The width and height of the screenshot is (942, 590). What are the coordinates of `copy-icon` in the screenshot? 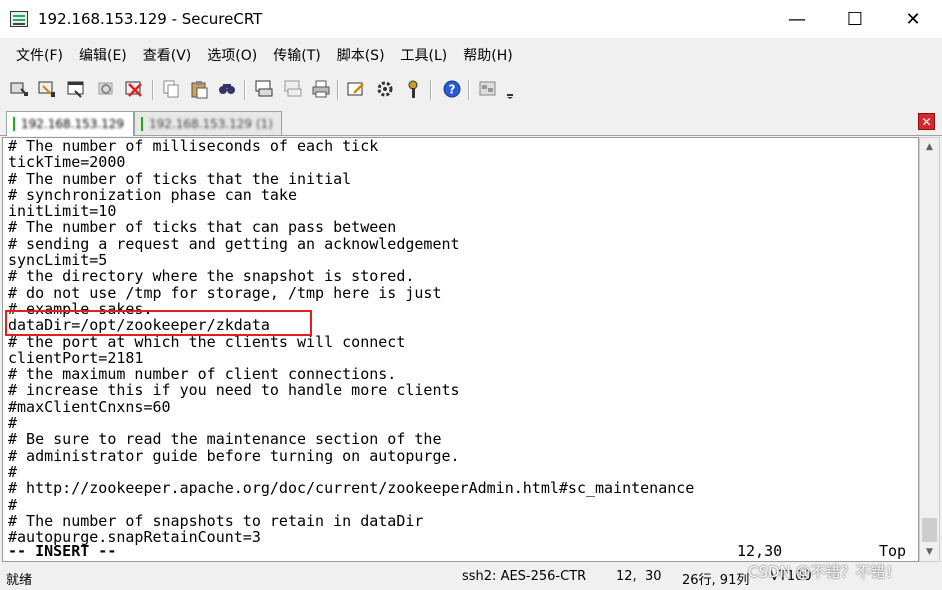 It's located at (171, 89).